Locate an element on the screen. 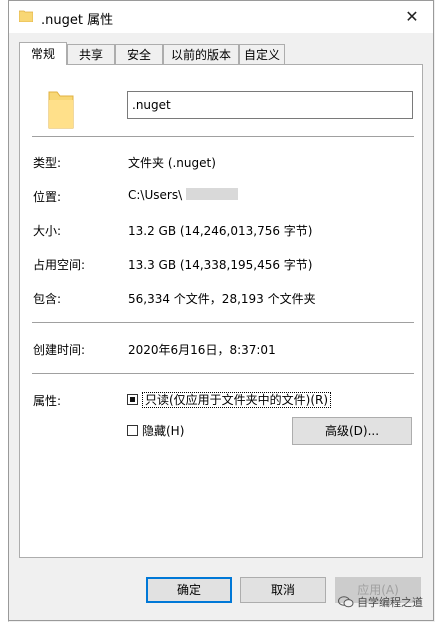  hidden-checkbox: 隐藏(H) is located at coordinates (155, 431).